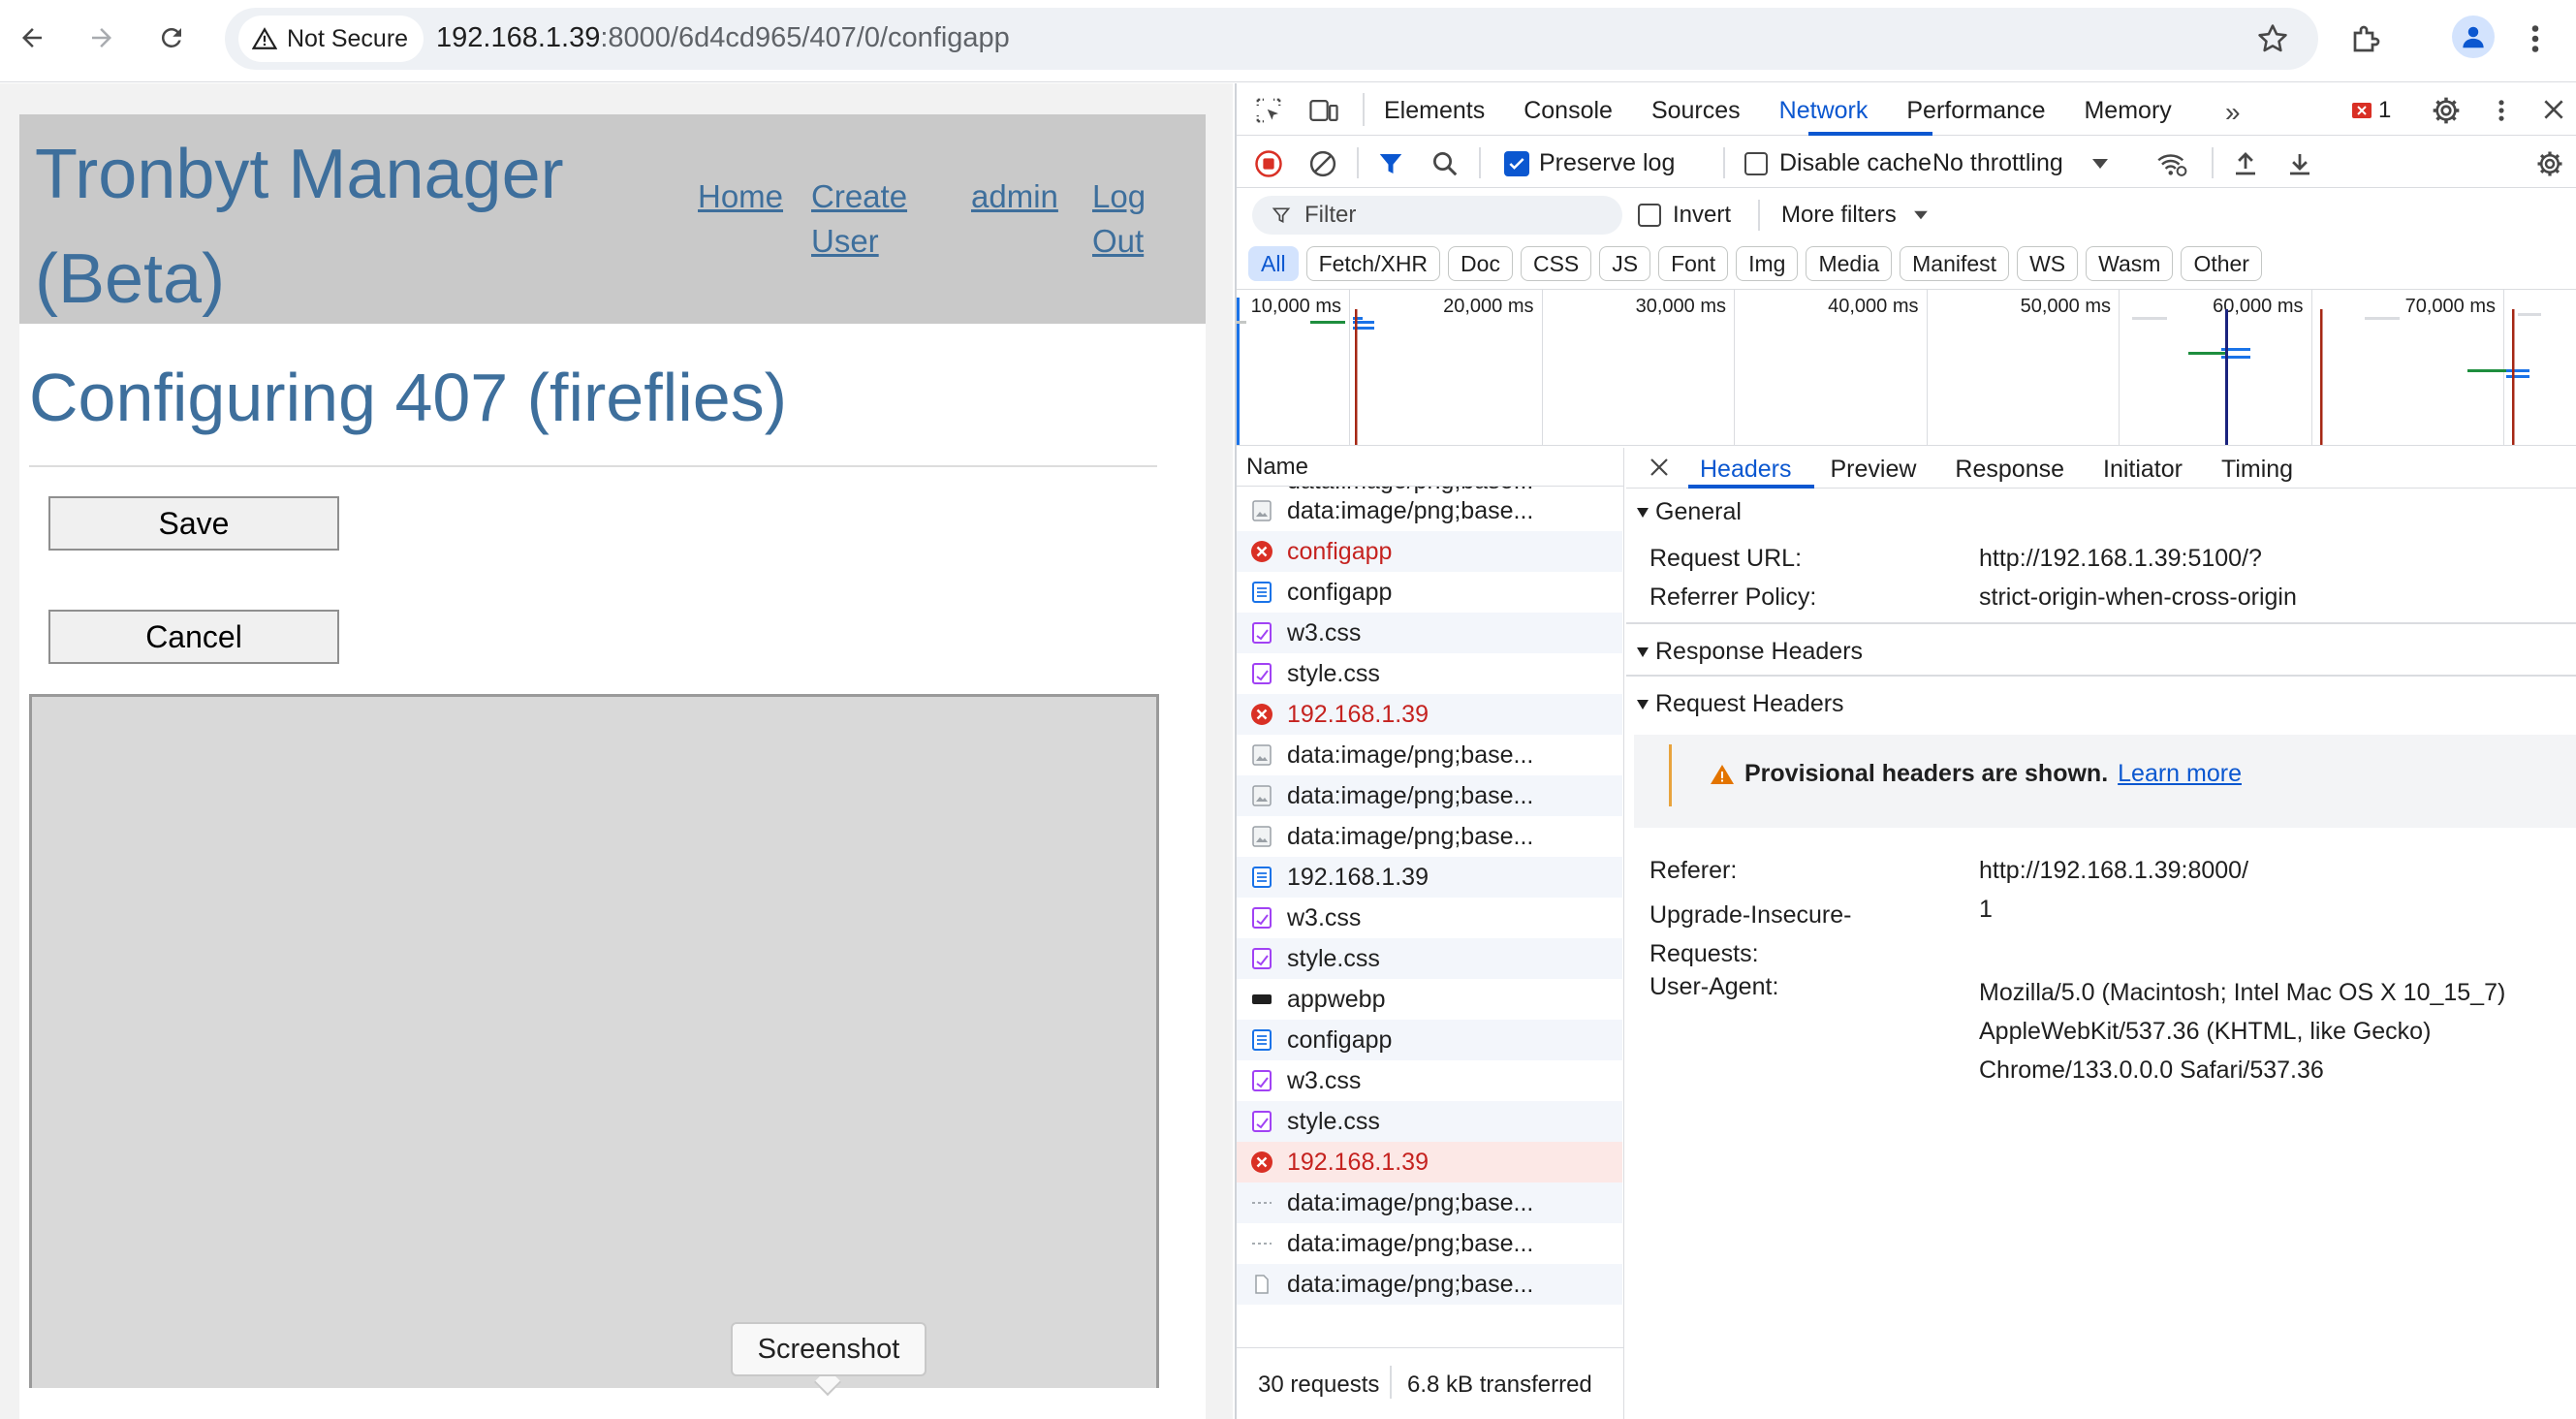 The height and width of the screenshot is (1419, 2576). I want to click on disable-cache-checkbox: Disable cache, so click(1838, 163).